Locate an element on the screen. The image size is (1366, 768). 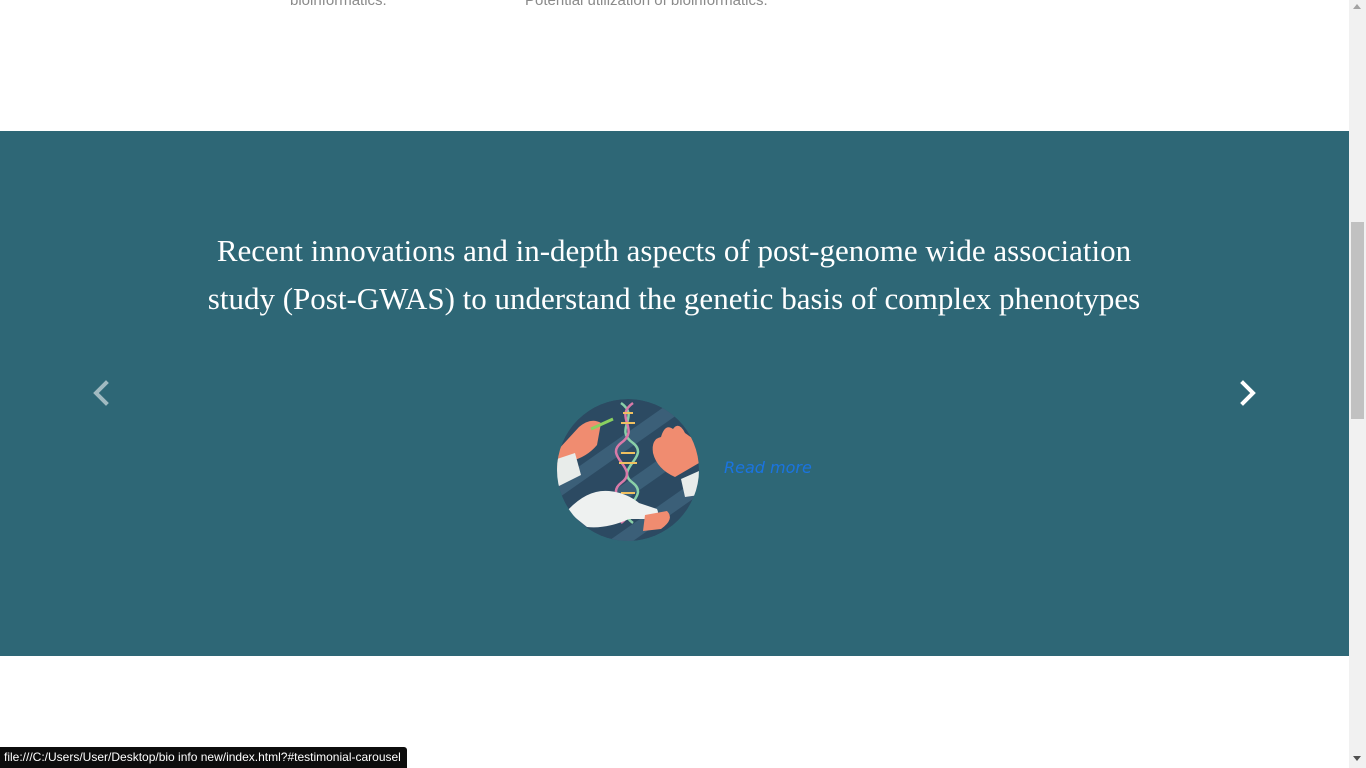
chevron-left-icon is located at coordinates (101, 393).